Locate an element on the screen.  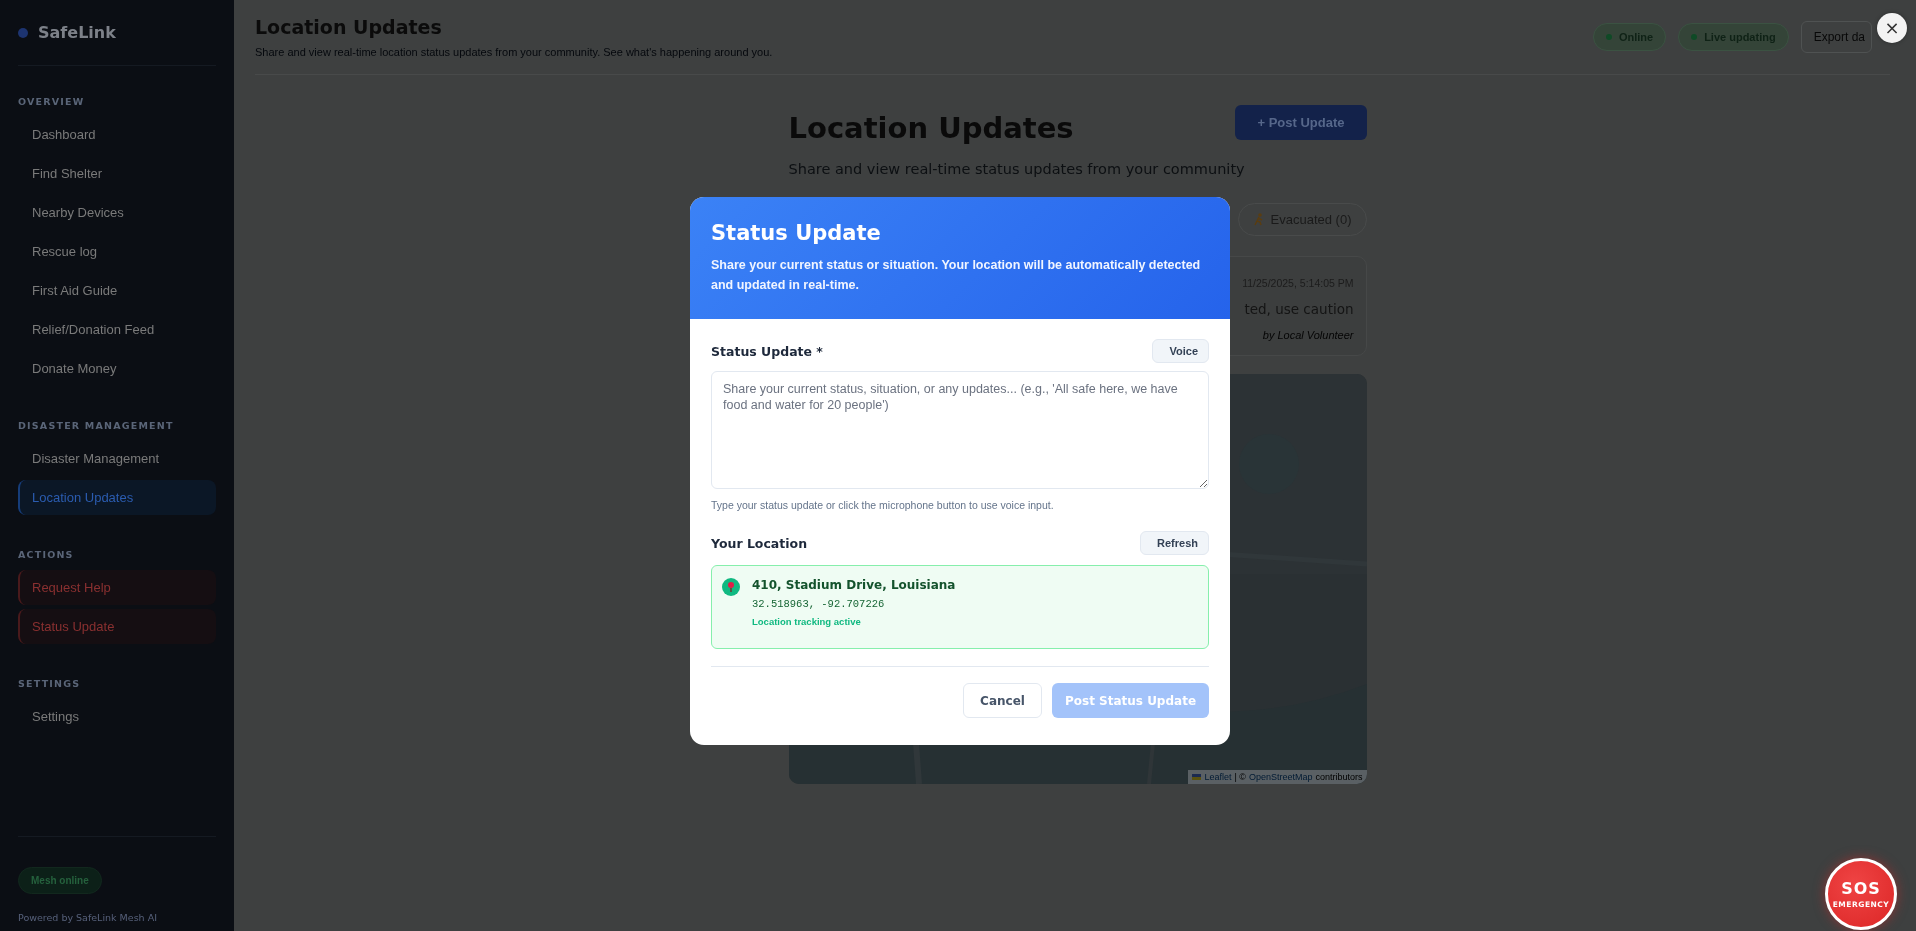
tracking-status: Location tracking active is located at coordinates (807, 621).